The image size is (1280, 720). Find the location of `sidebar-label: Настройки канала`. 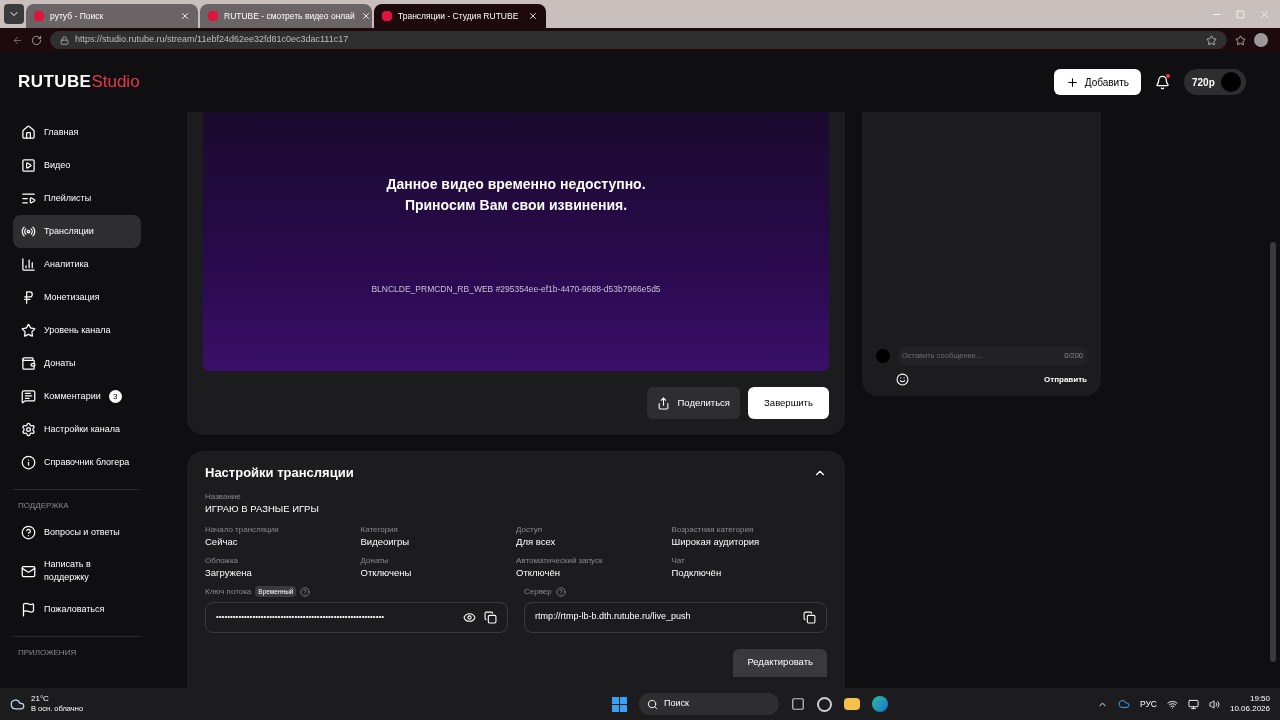

sidebar-label: Настройки канала is located at coordinates (82, 429).